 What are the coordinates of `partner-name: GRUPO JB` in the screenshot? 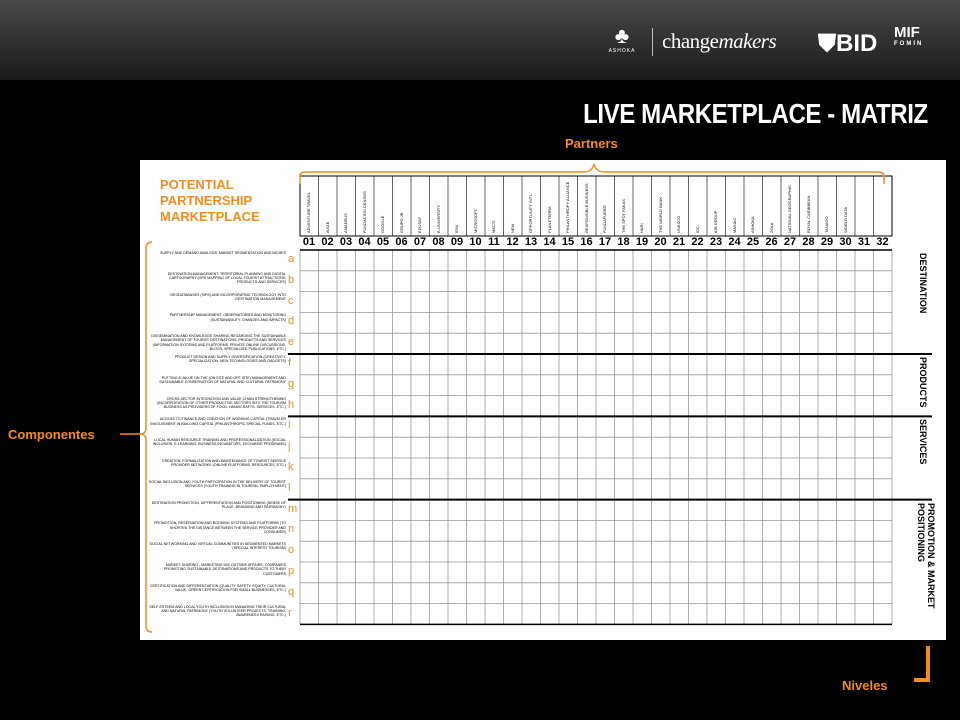 It's located at (401, 222).